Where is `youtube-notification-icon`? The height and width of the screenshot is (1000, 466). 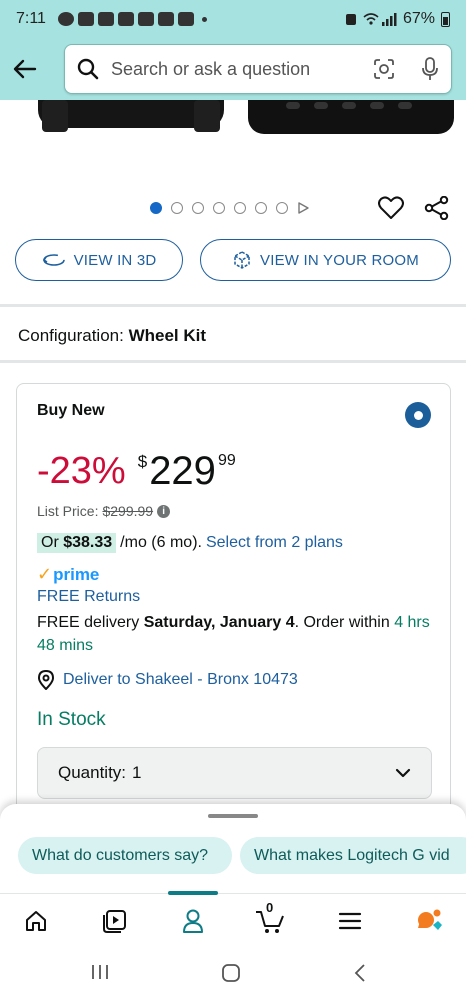
youtube-notification-icon is located at coordinates (105, 19).